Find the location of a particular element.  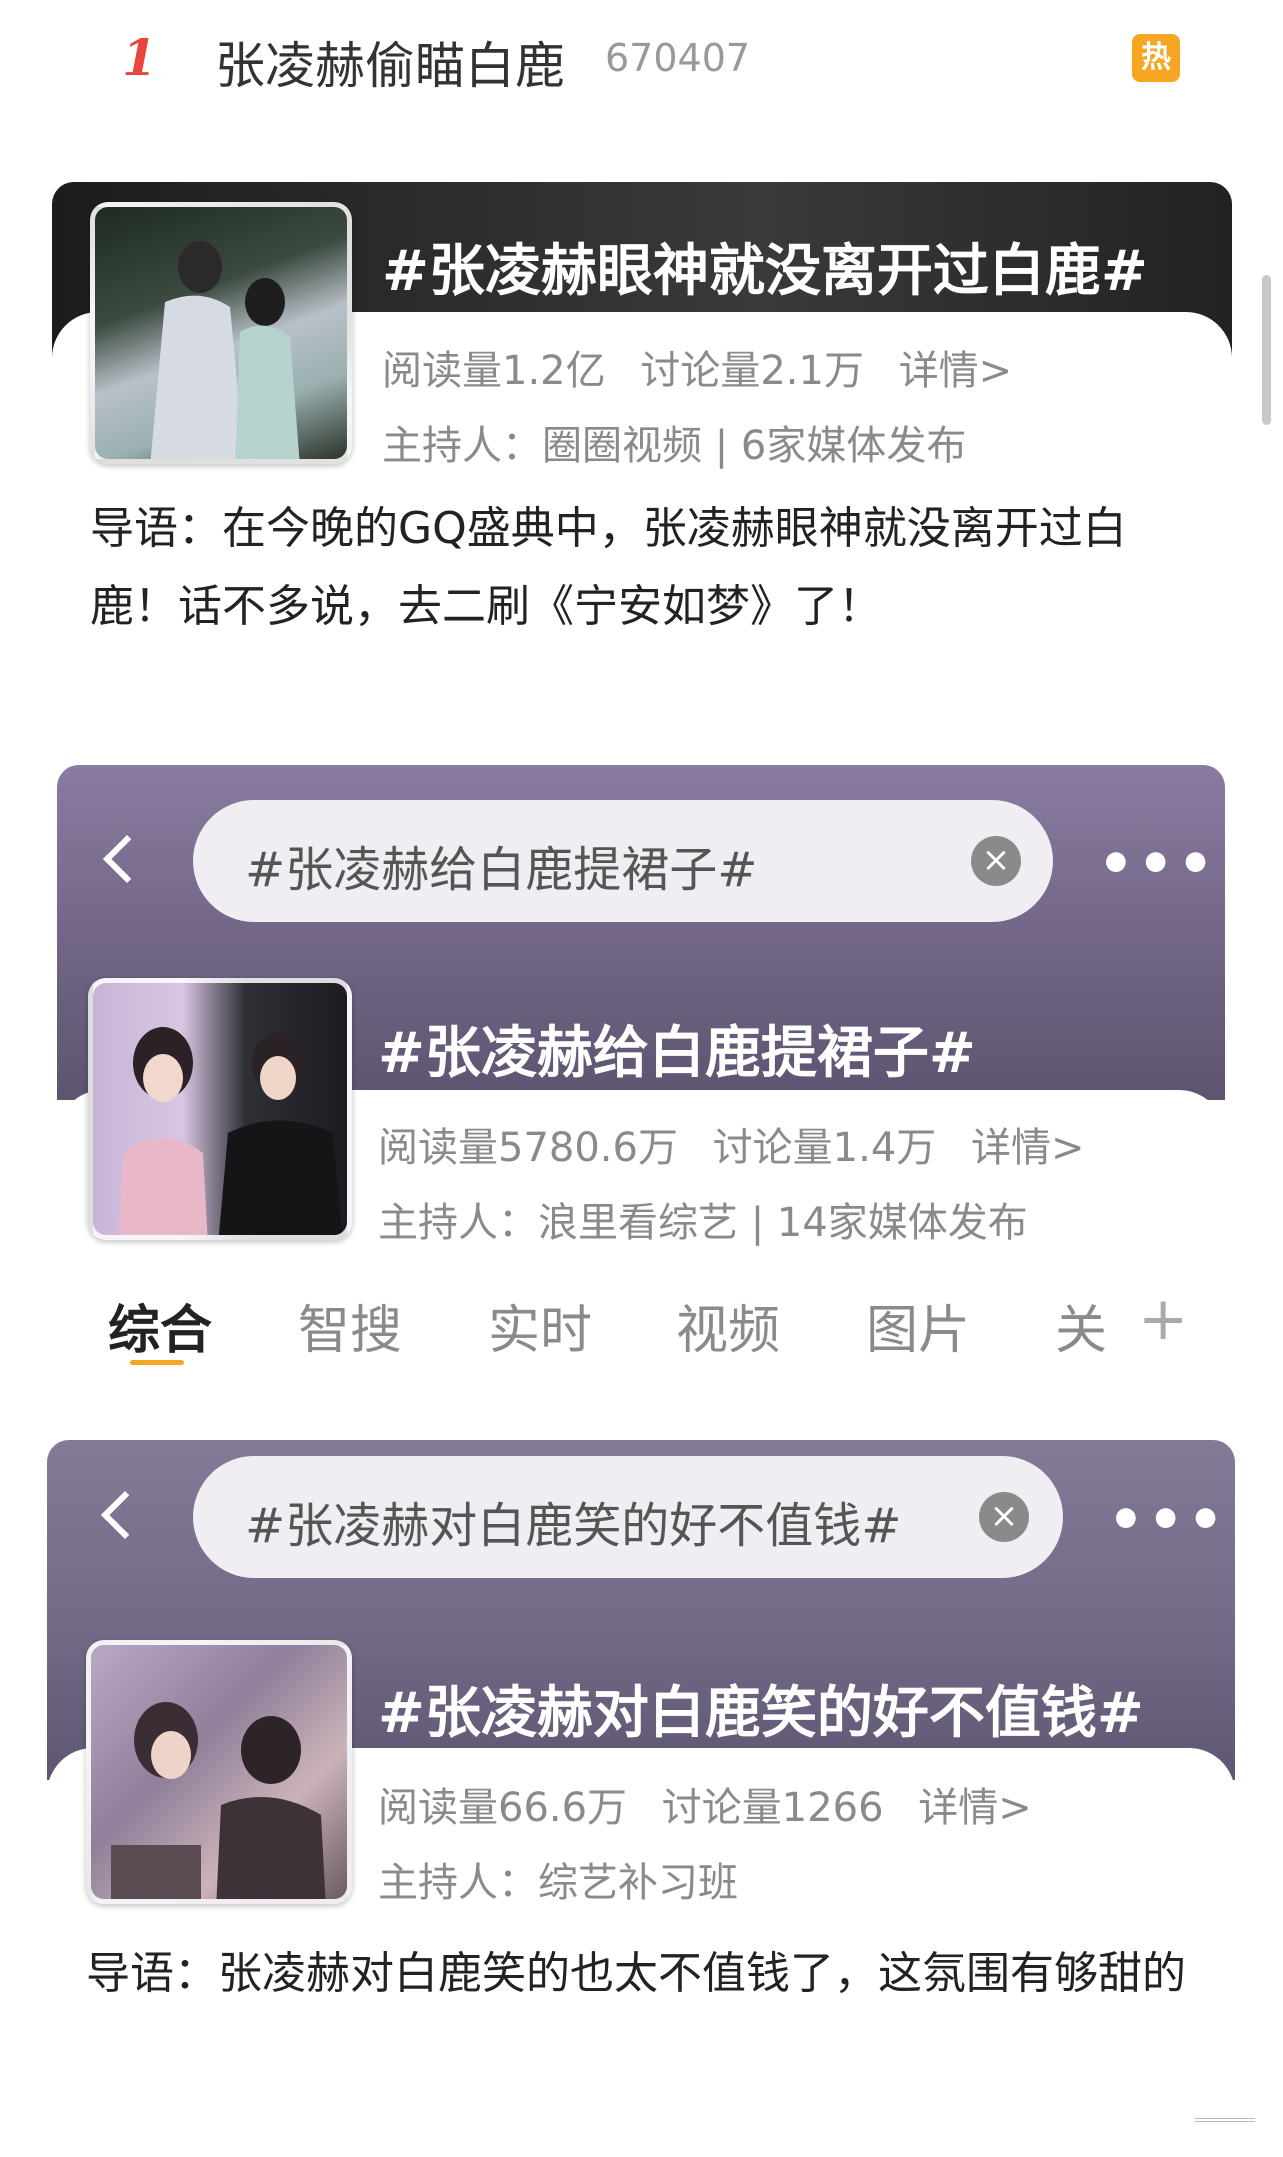

topic-card-1-stats: 阅读量1.2亿 讨论量2.1万 详情> is located at coordinates (708, 367).